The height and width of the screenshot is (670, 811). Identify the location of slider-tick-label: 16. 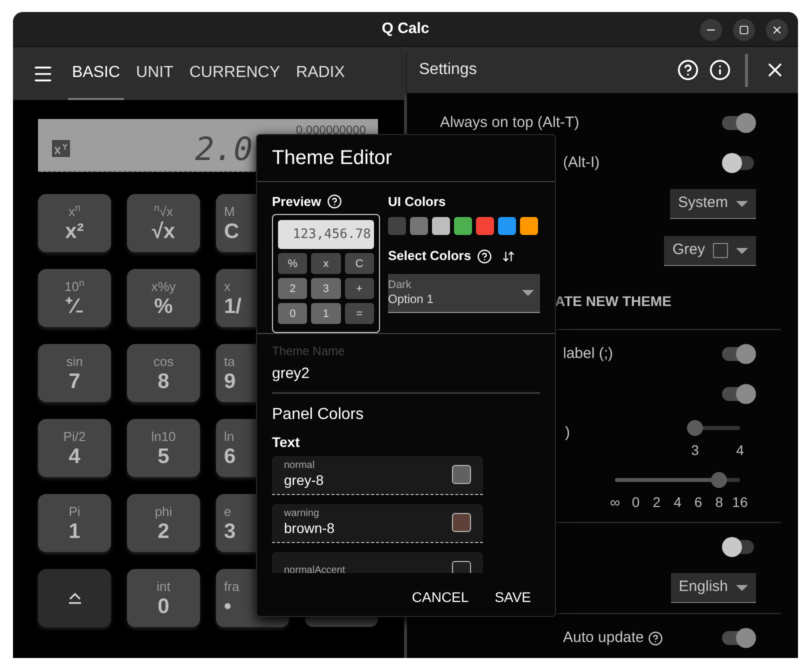
(740, 502).